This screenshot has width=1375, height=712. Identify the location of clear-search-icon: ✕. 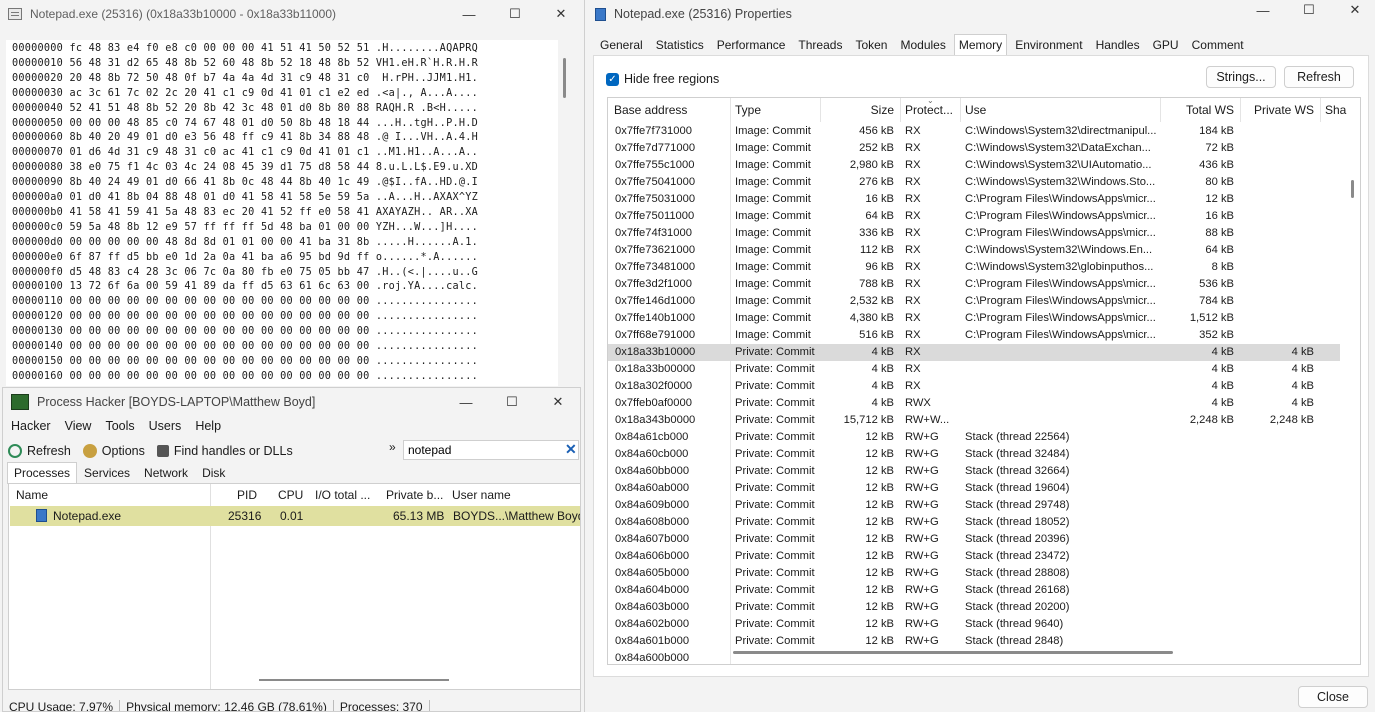
(571, 449).